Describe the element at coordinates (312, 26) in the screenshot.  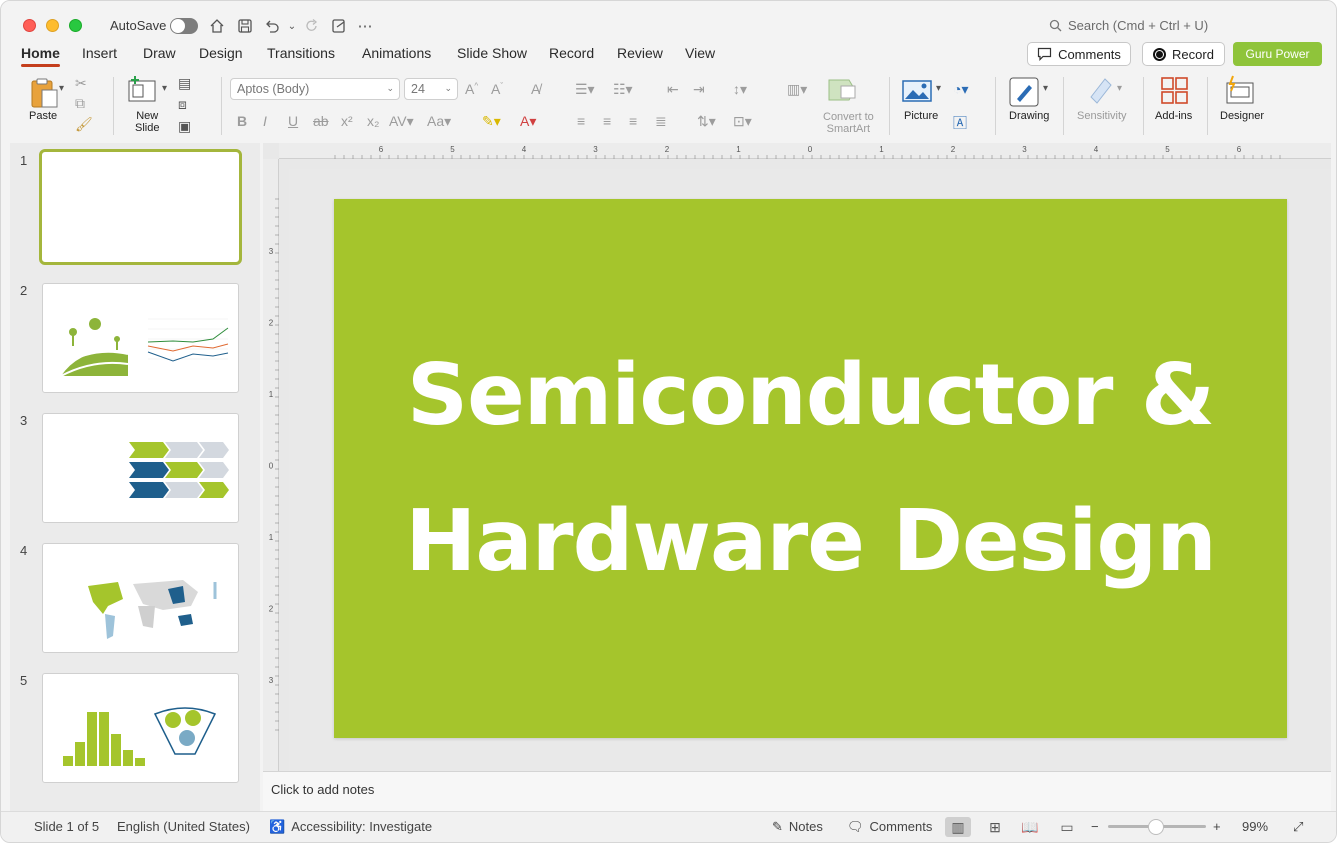
I see `redo-icon` at that location.